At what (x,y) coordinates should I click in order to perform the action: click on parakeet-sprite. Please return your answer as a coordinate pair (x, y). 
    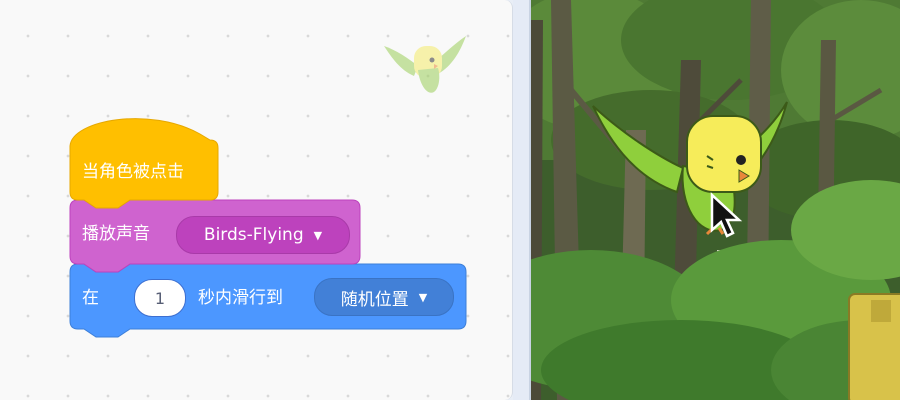
    Looking at the image, I should click on (692, 171).